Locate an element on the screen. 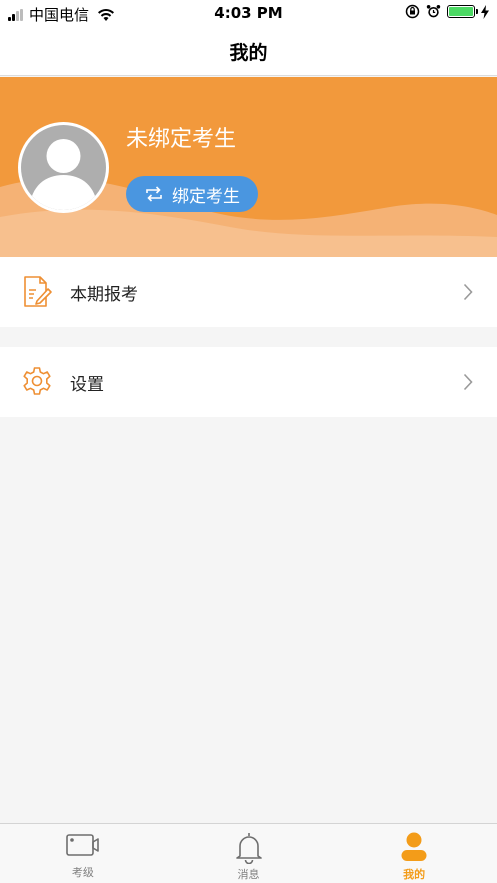 The image size is (497, 883). person-icon is located at coordinates (414, 846).